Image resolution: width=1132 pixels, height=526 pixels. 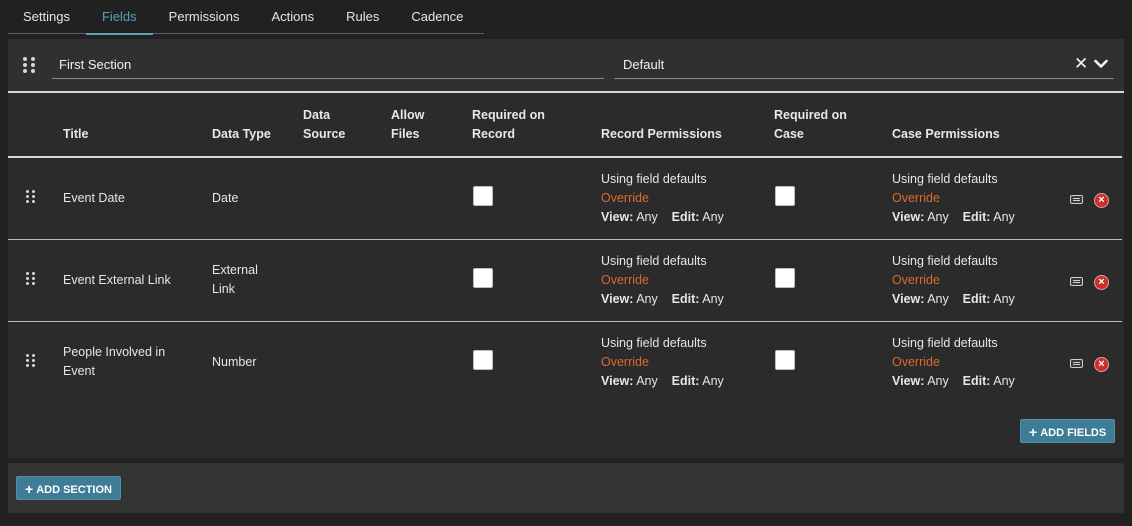 What do you see at coordinates (1101, 64) in the screenshot?
I see `chevron-down-icon` at bounding box center [1101, 64].